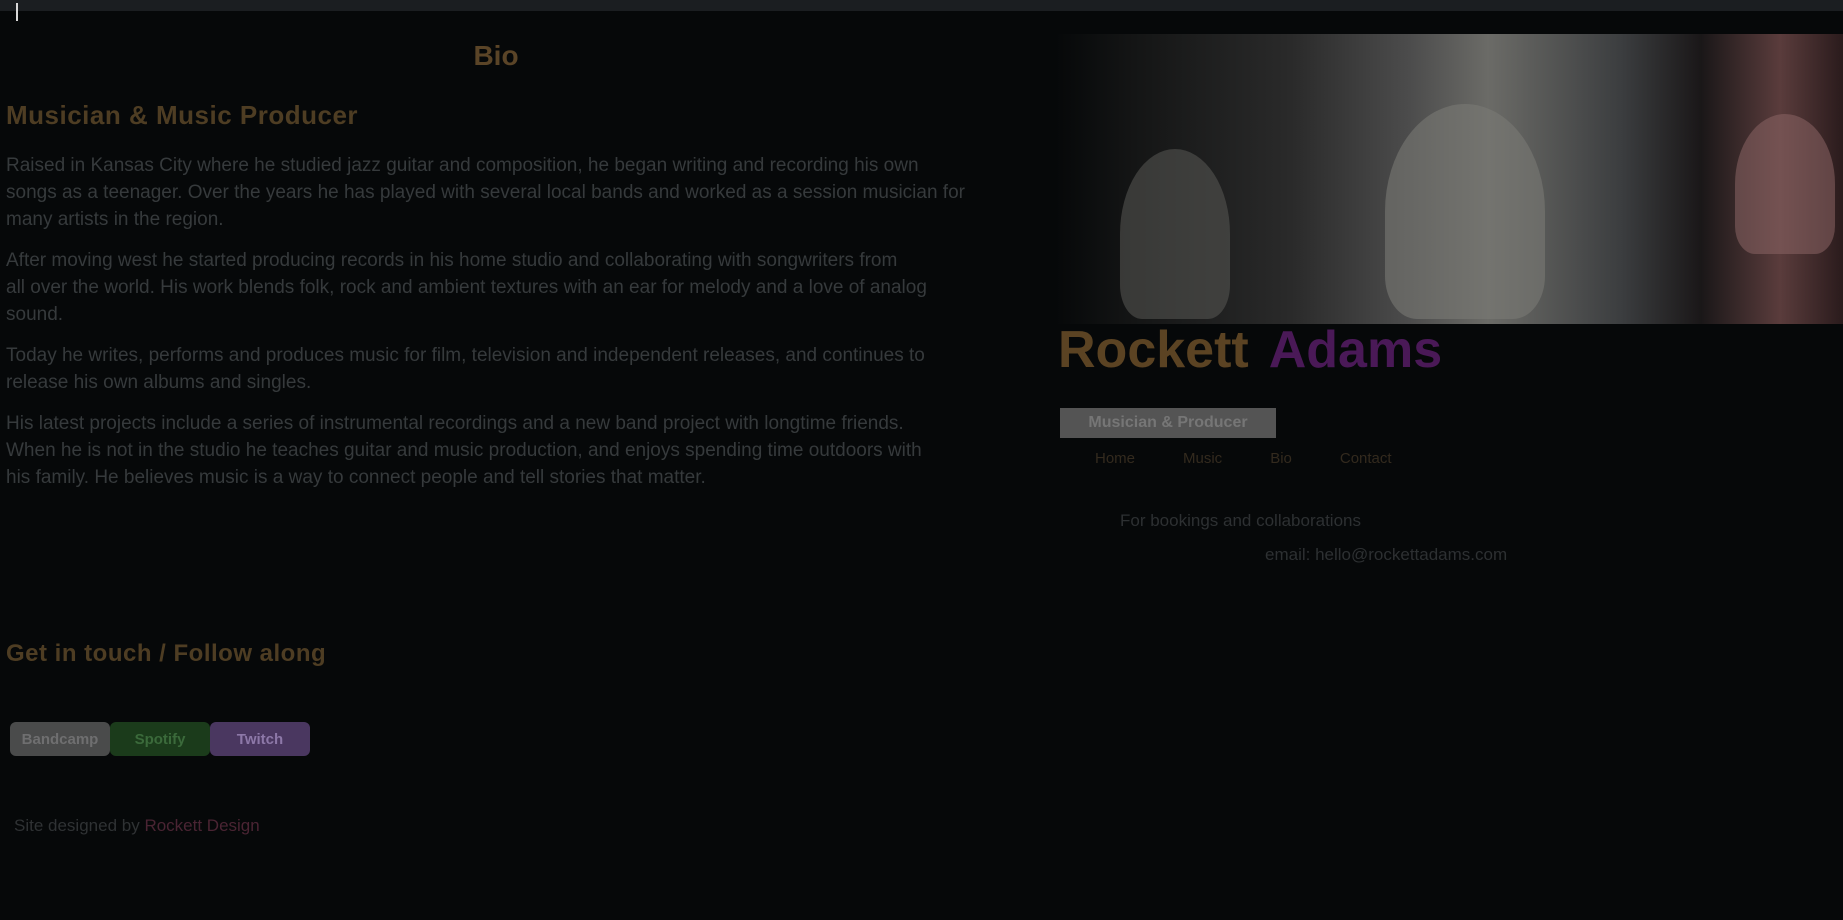 This screenshot has height=920, width=1843. What do you see at coordinates (1115, 458) in the screenshot?
I see `nav-link-home: Home` at bounding box center [1115, 458].